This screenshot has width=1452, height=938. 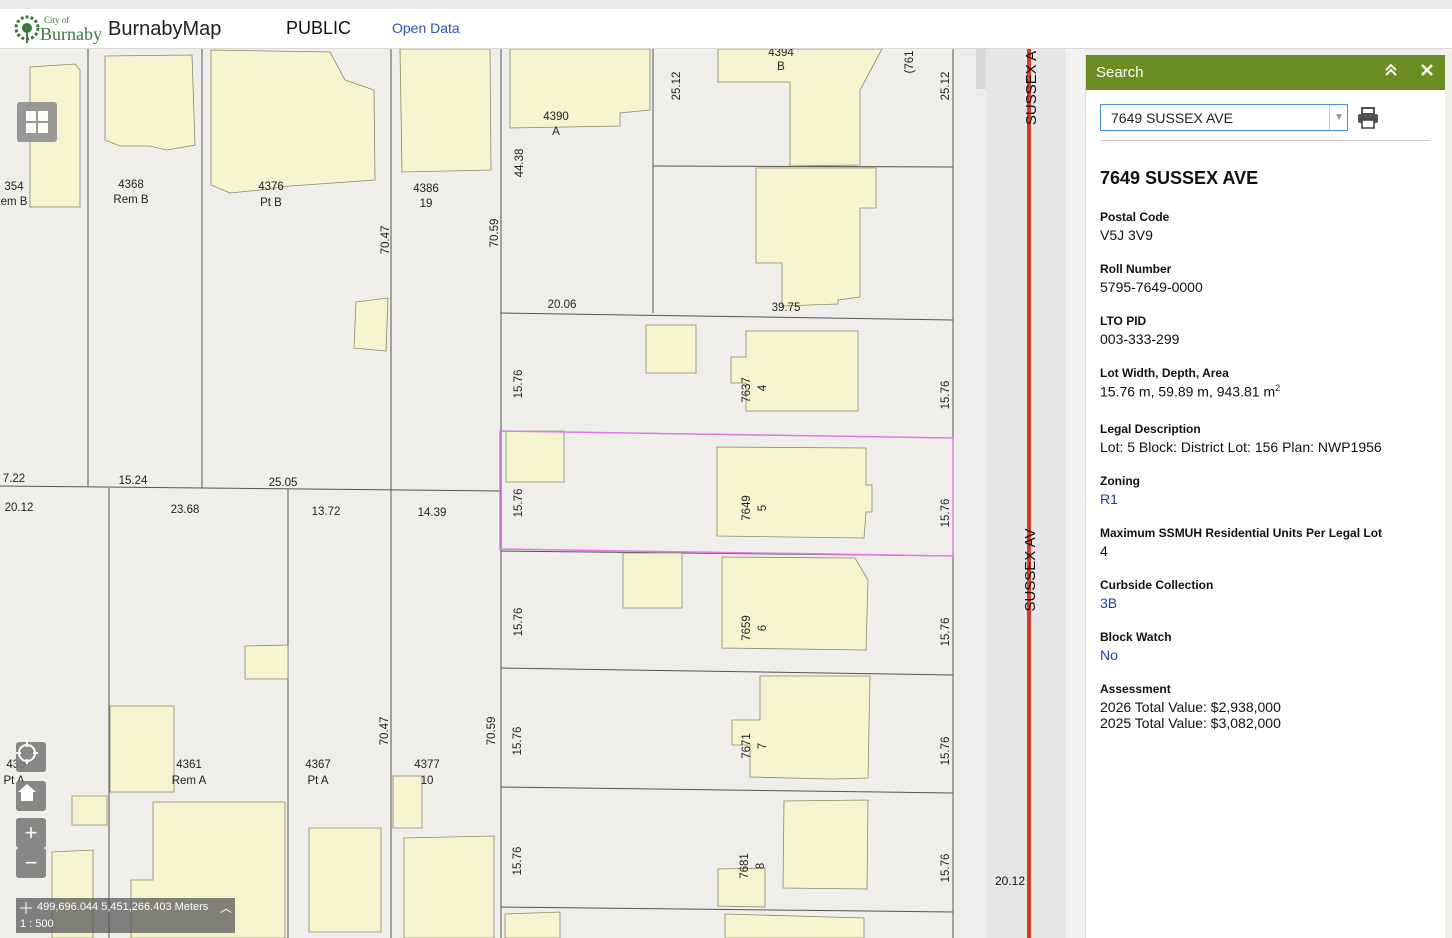 I want to click on field-label: LTO PID, so click(x=1123, y=321).